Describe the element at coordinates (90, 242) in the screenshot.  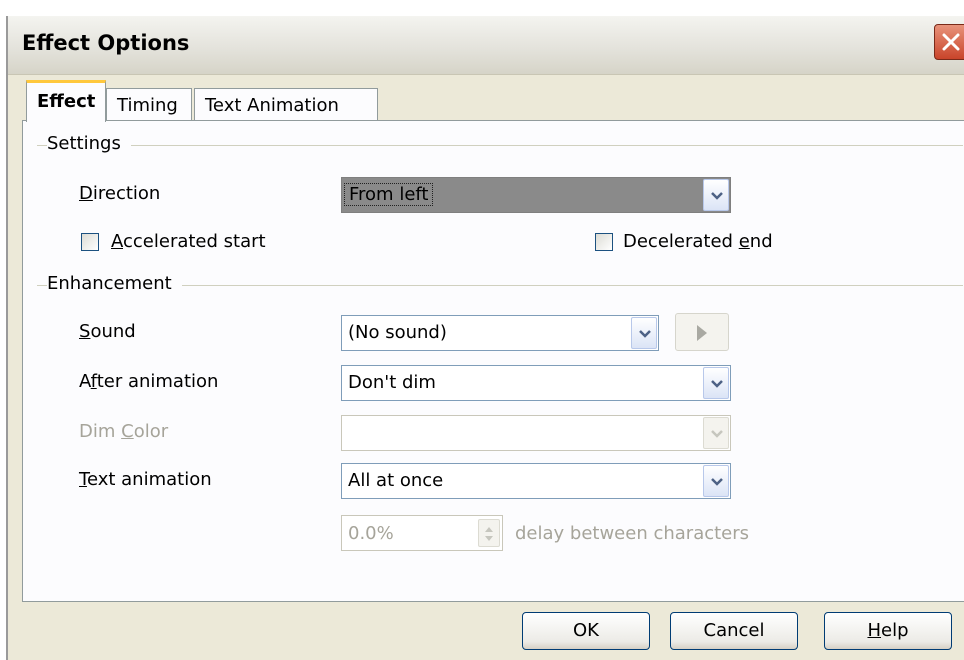
I see `accelerated-start-checkbox` at that location.